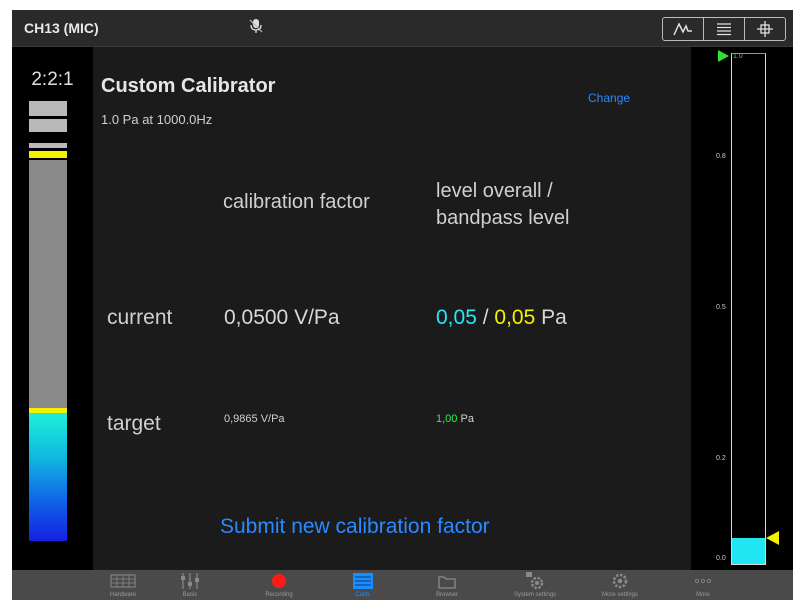  I want to click on toolbar-item-label: More settings, so click(619, 595).